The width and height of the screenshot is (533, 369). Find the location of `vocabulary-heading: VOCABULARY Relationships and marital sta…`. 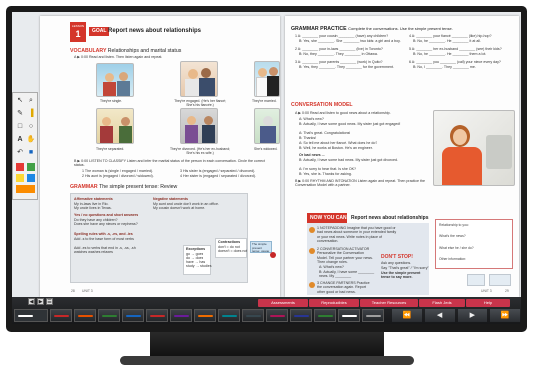

vocabulary-heading: VOCABULARY Relationships and marital sta… is located at coordinates (125, 51).